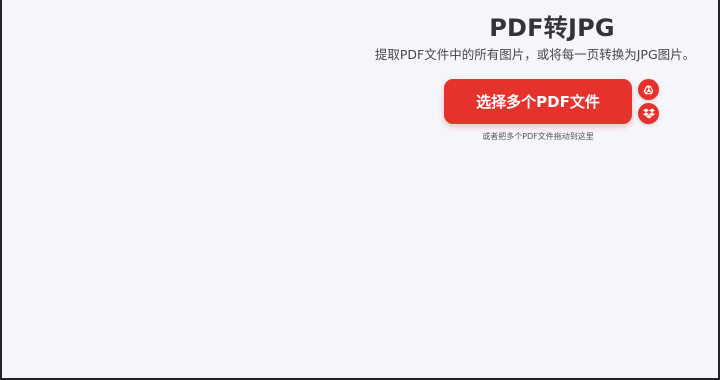 The height and width of the screenshot is (380, 720). Describe the element at coordinates (535, 54) in the screenshot. I see `page-subtitle: 提取PDF文件中的所有图片，或将每一页转换为JPG图片。` at that location.